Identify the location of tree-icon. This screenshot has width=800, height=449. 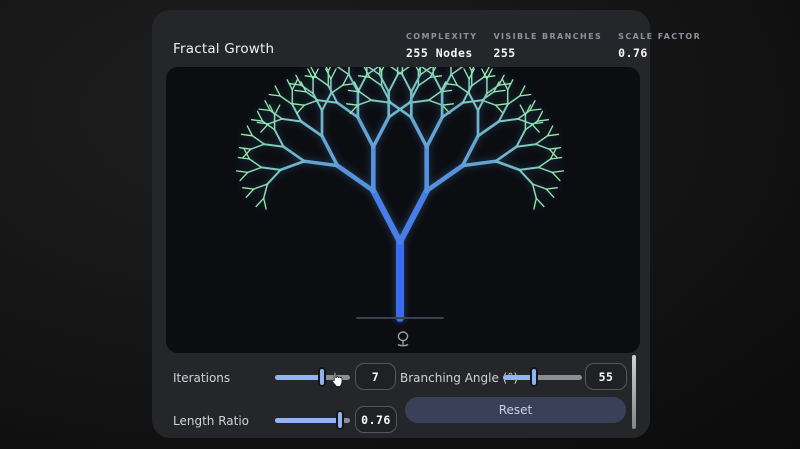
(403, 339).